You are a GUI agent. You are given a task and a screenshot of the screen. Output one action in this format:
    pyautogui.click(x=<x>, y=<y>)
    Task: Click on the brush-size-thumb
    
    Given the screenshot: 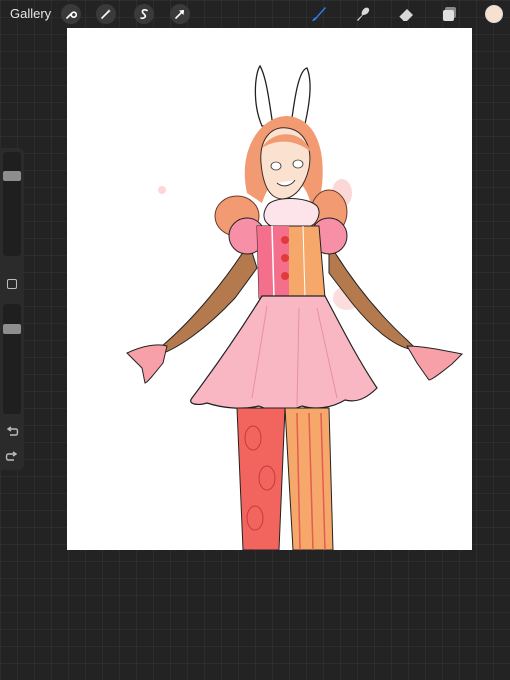 What is the action you would take?
    pyautogui.click(x=12, y=176)
    